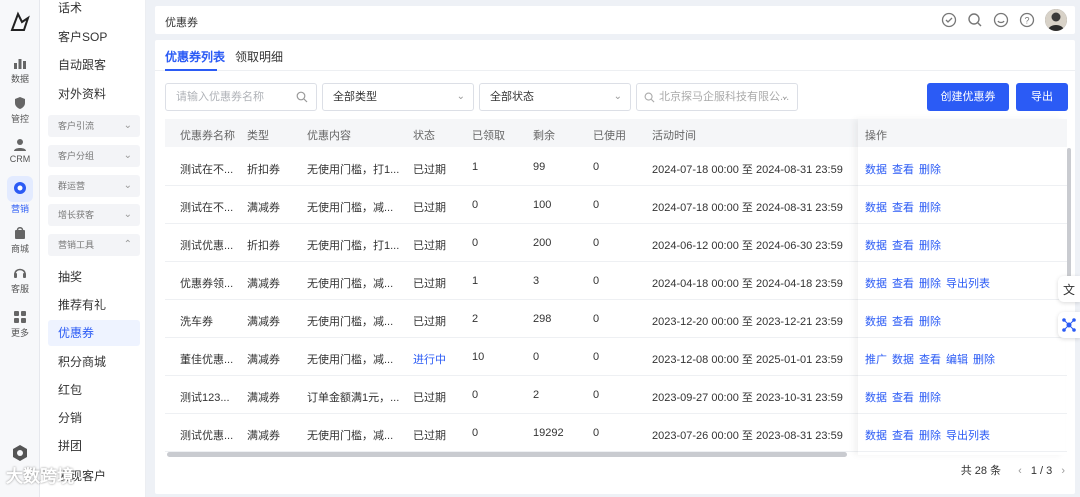  I want to click on rail-item-shop: 商城, so click(20, 240).